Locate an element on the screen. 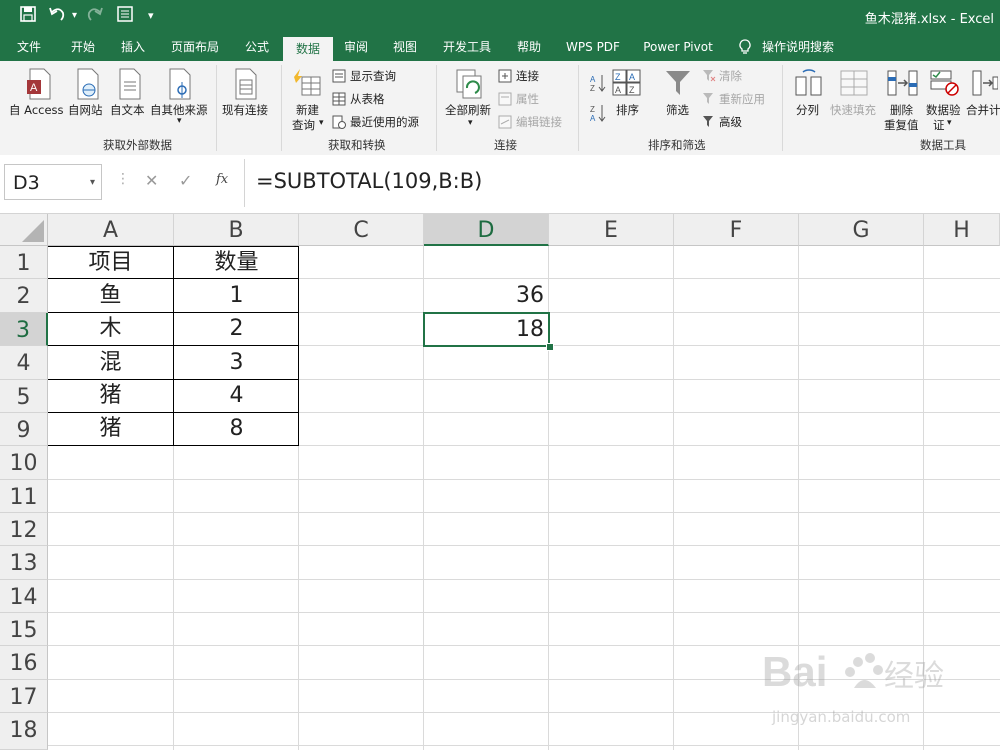  column-header-h: H is located at coordinates (962, 230).